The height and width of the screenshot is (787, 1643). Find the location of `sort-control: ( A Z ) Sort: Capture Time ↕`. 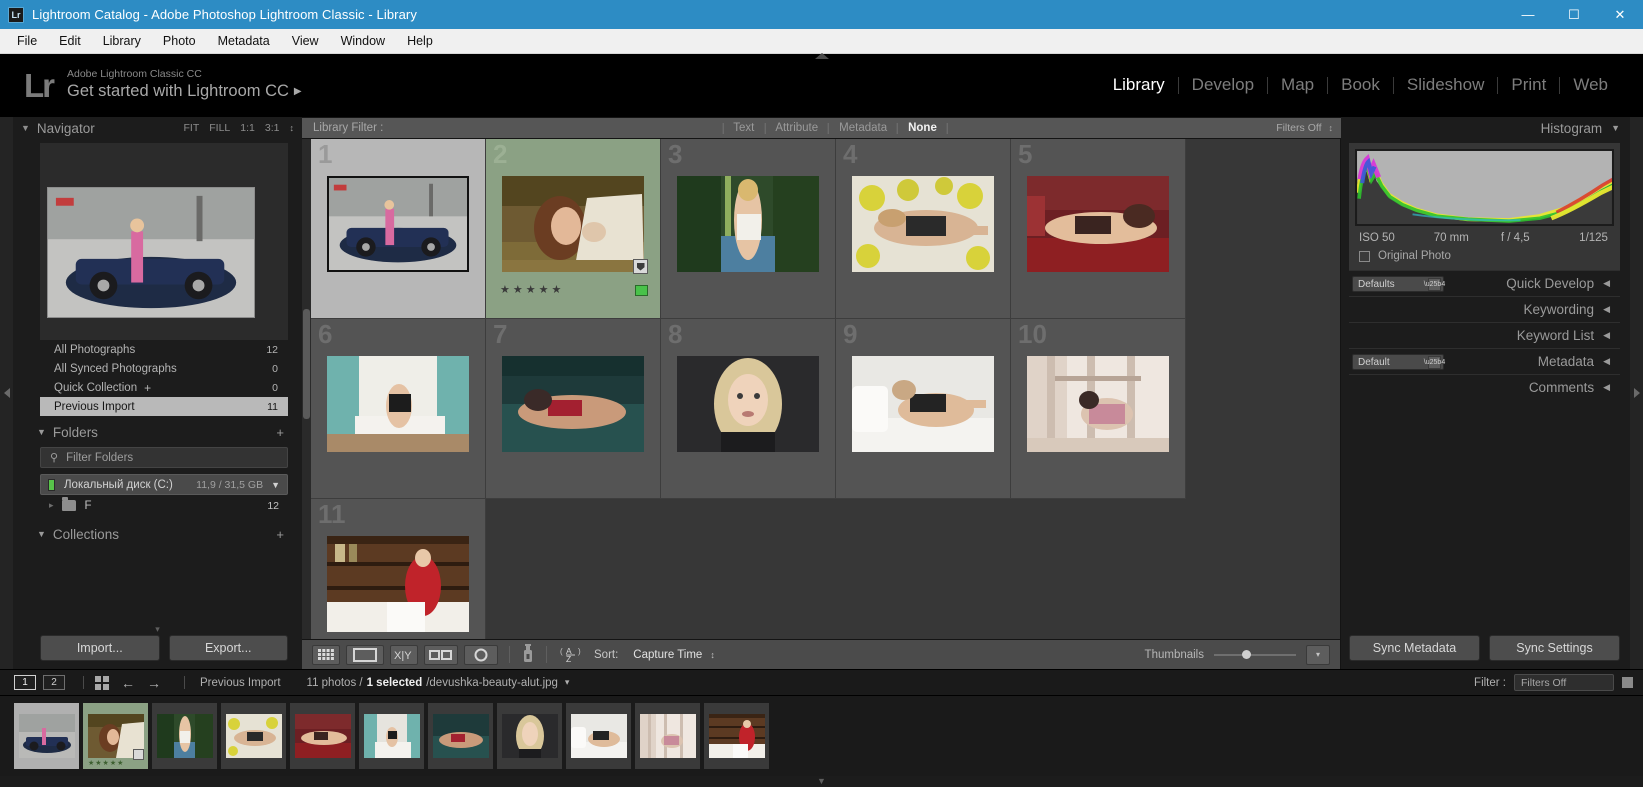

sort-control: ( A Z ) Sort: Capture Time ↕ is located at coordinates (636, 654).